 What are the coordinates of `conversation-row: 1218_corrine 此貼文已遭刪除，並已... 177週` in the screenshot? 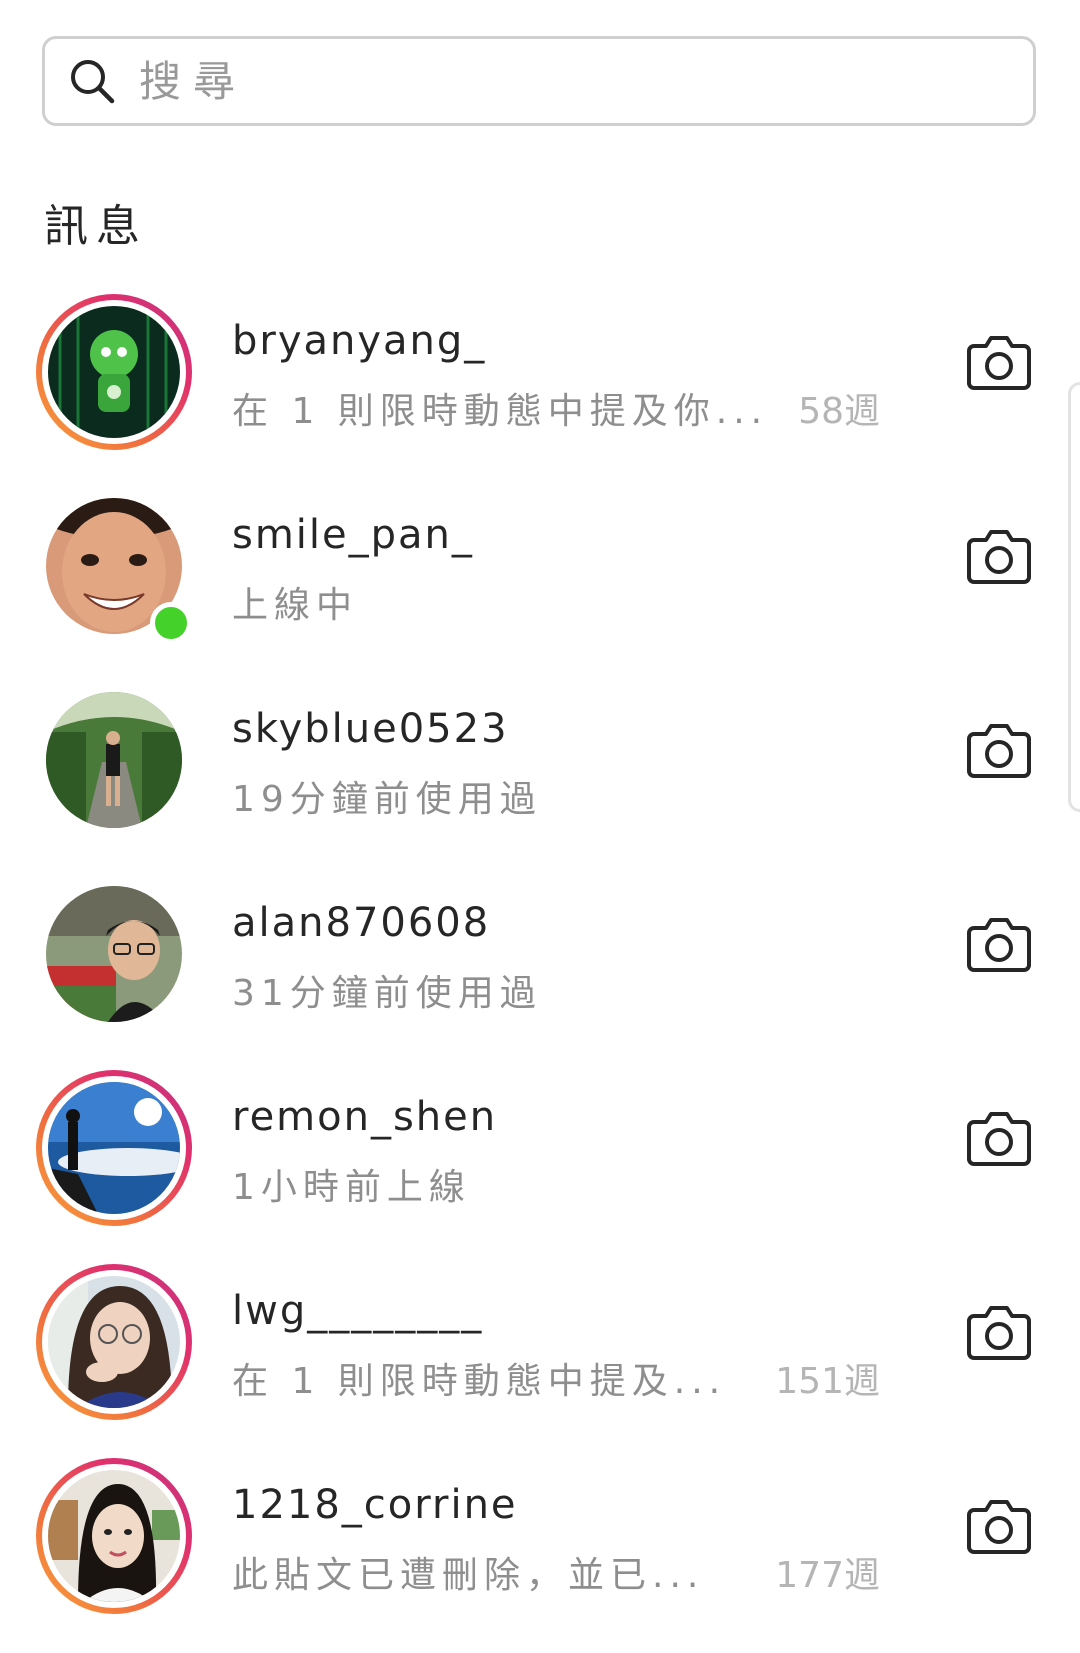 It's located at (540, 1551).